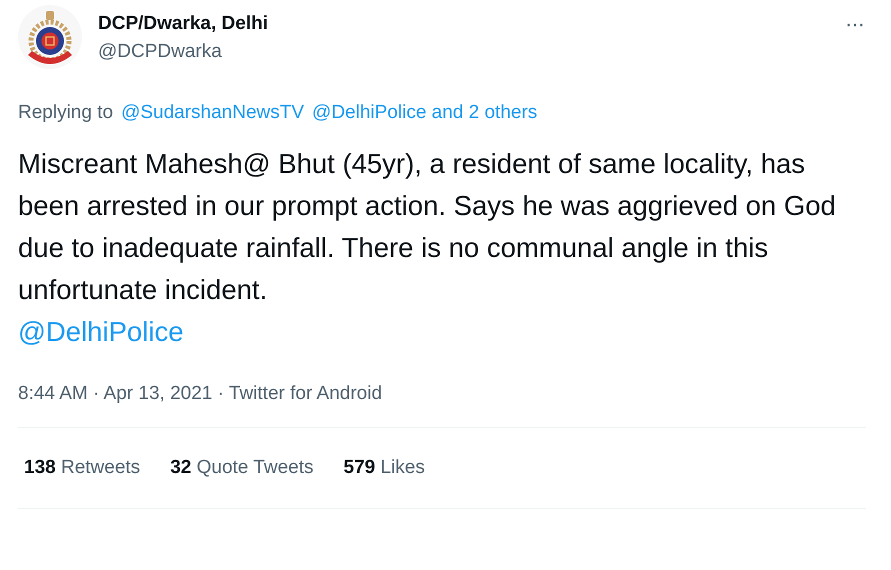  What do you see at coordinates (242, 468) in the screenshot?
I see `stat-link: 32 Quote Tweets` at bounding box center [242, 468].